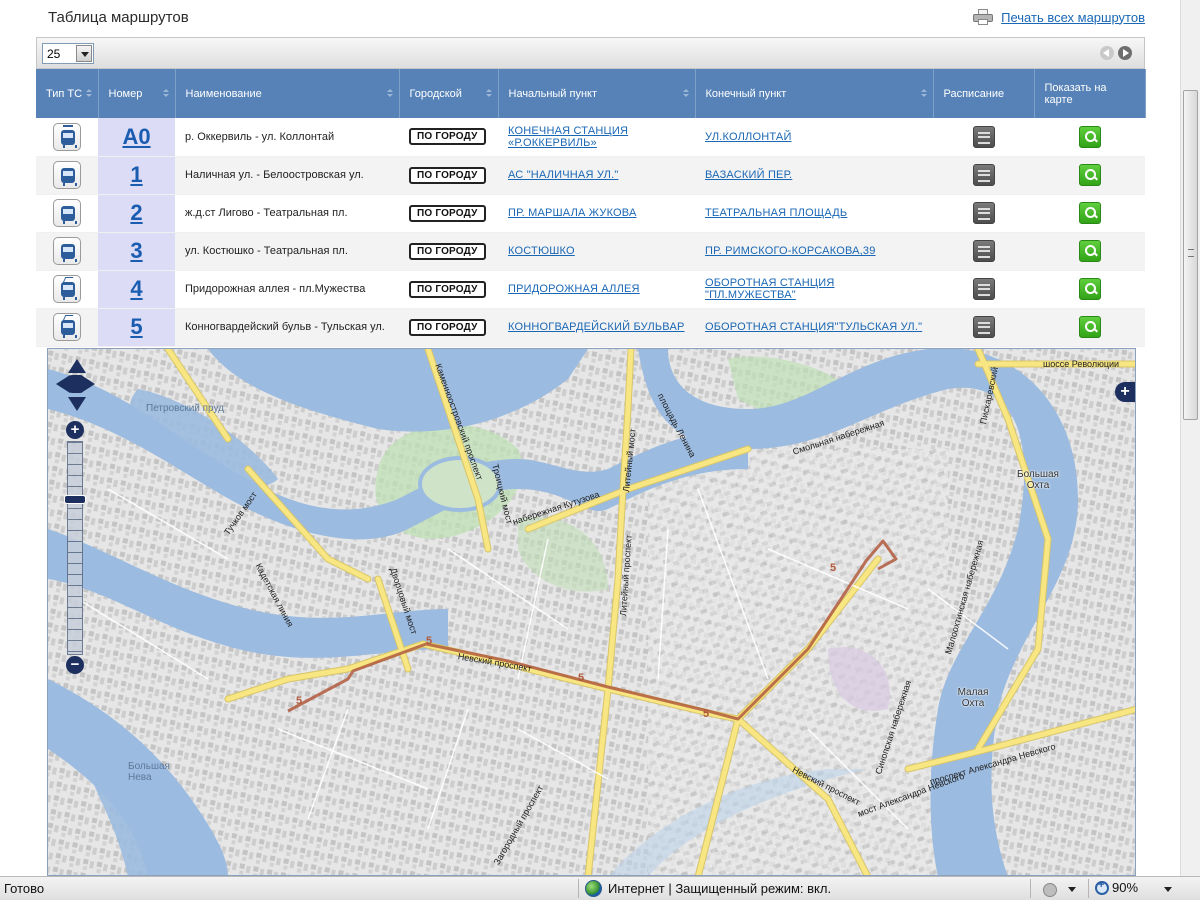  Describe the element at coordinates (769, 289) in the screenshot. I see `end-point-link: ОБОРОТНАЯ СТАНЦИЯ "ПЛ.МУЖЕСТВА"` at that location.